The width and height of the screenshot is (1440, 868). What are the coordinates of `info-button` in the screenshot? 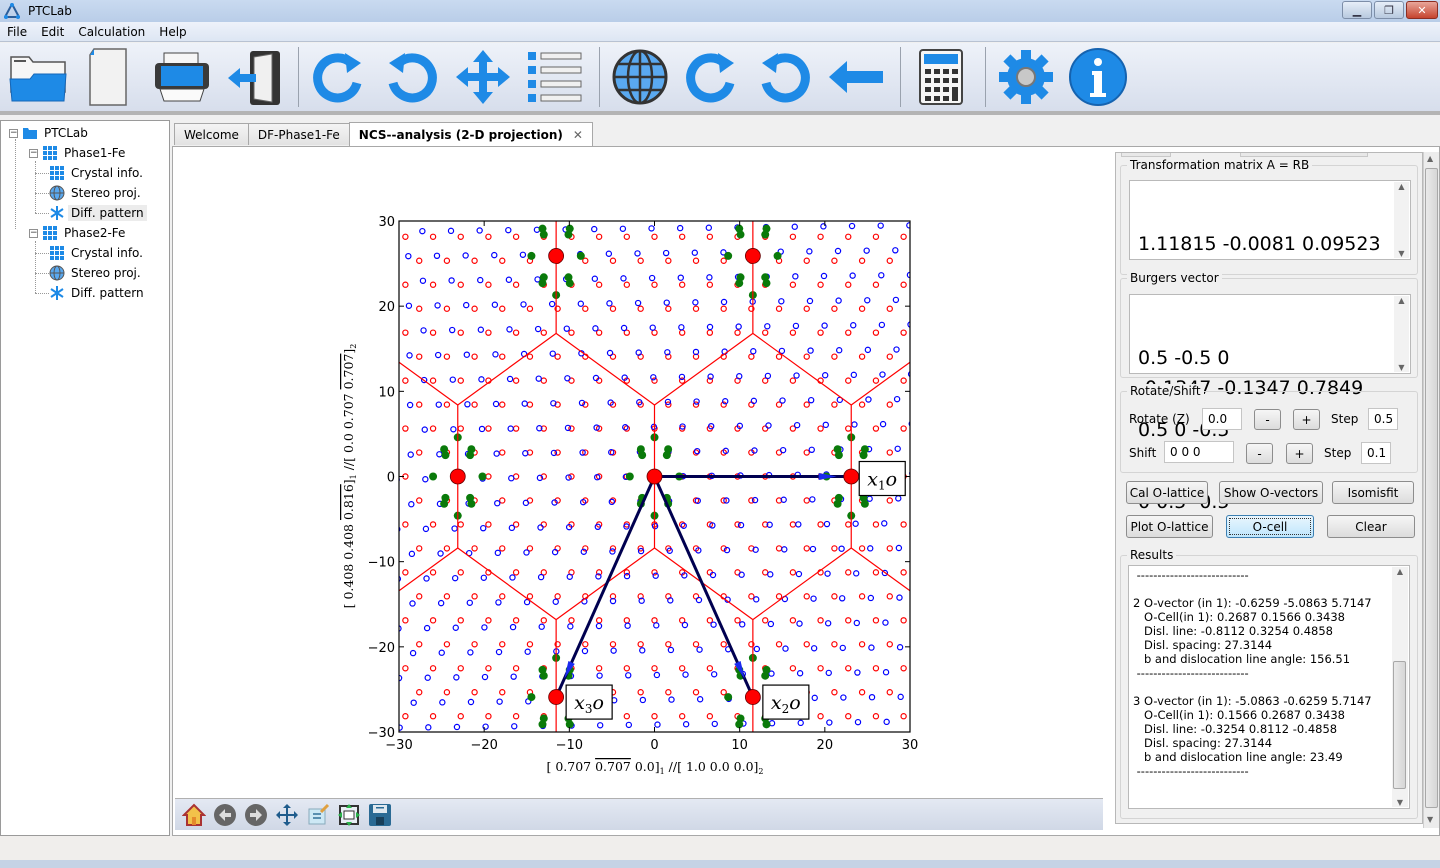 It's located at (1098, 77).